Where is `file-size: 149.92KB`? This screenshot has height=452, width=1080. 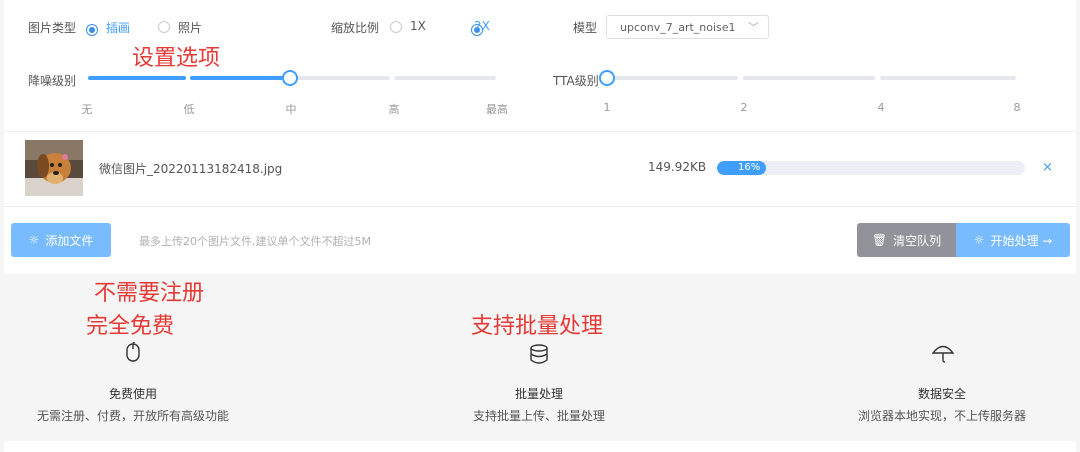
file-size: 149.92KB is located at coordinates (677, 167).